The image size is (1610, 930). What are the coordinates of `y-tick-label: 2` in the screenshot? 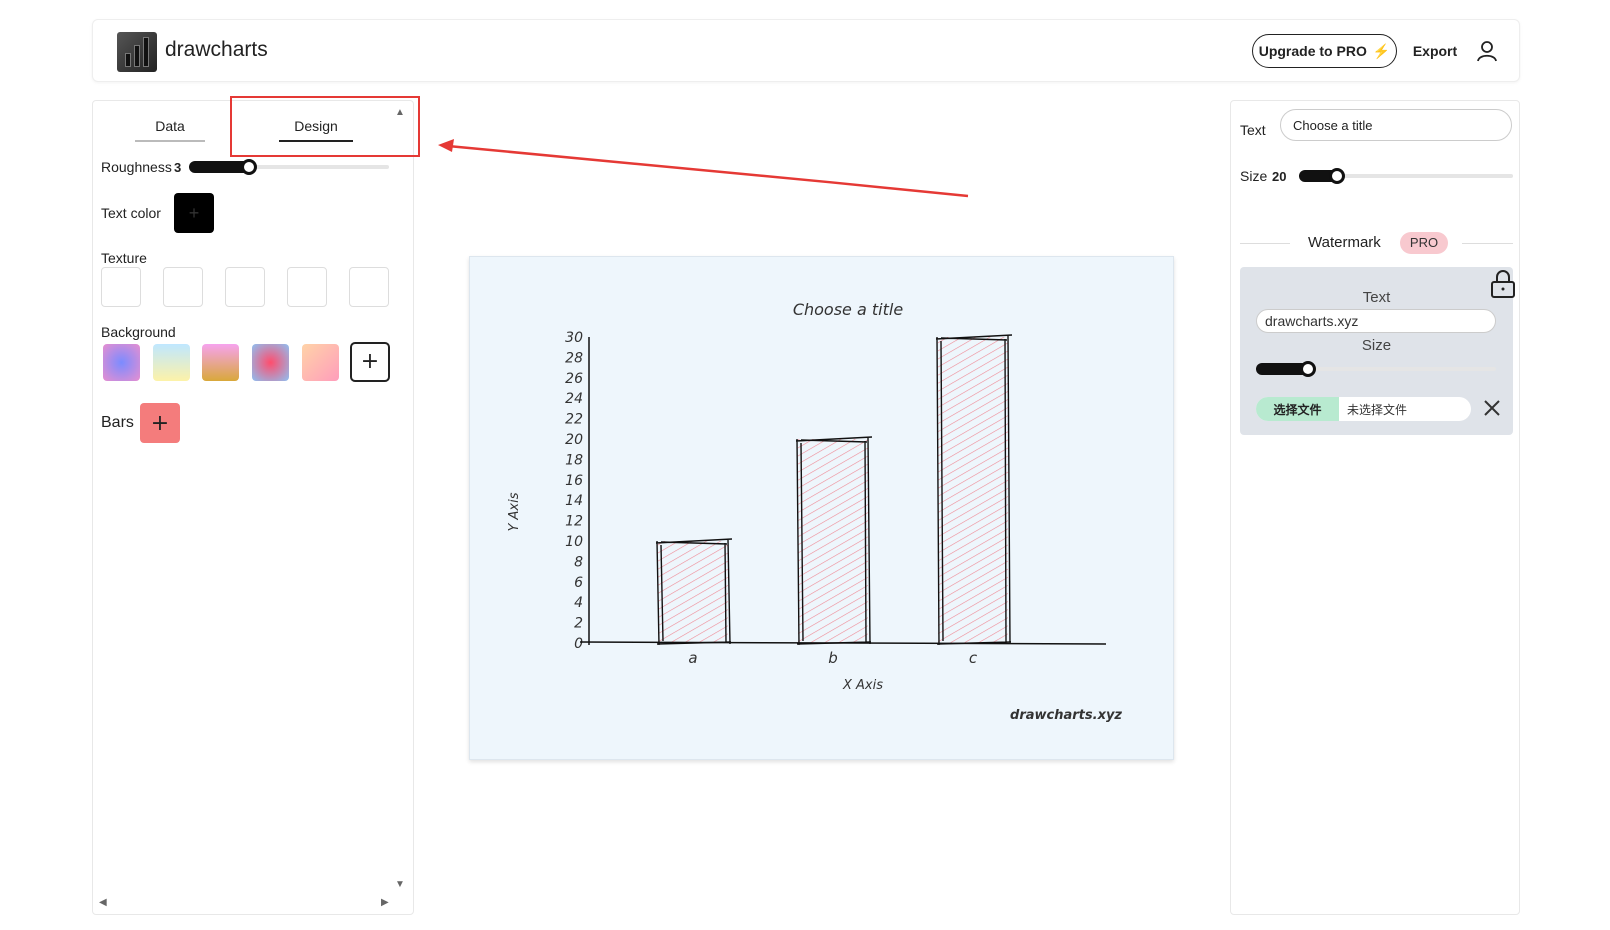 It's located at (578, 624).